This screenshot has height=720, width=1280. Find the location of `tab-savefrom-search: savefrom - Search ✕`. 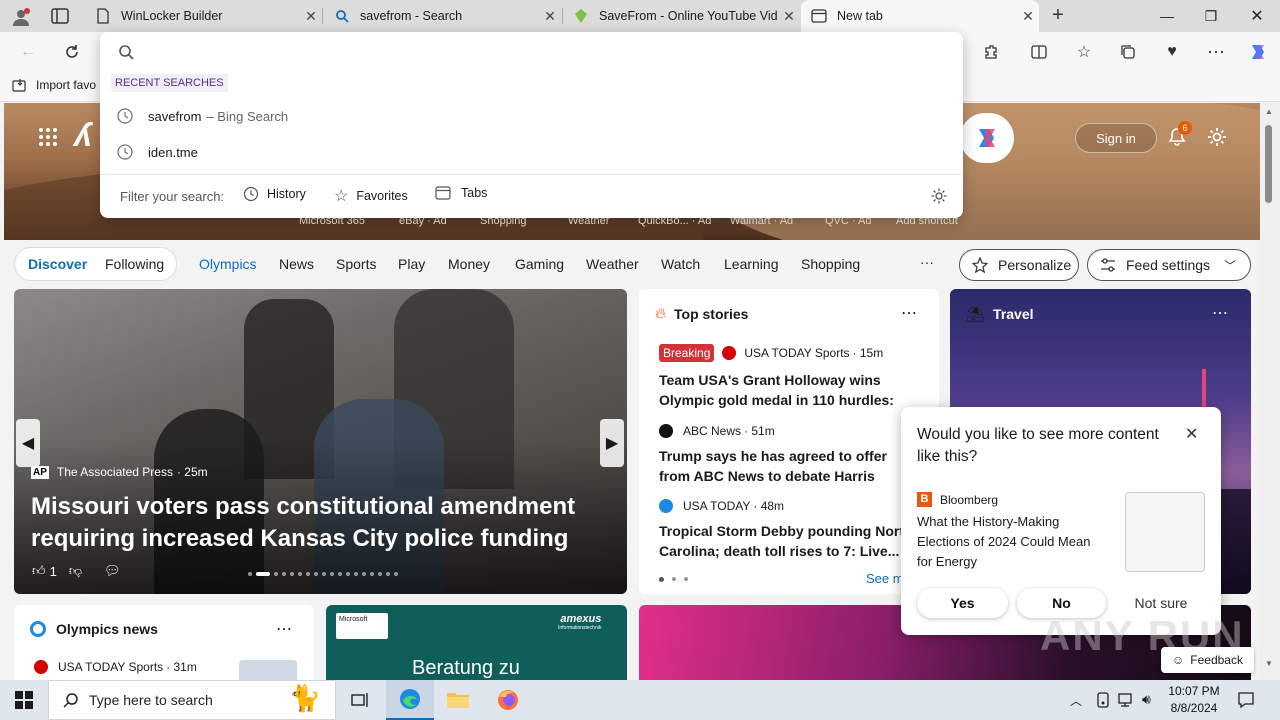

tab-savefrom-search: savefrom - Search ✕ is located at coordinates (442, 16).